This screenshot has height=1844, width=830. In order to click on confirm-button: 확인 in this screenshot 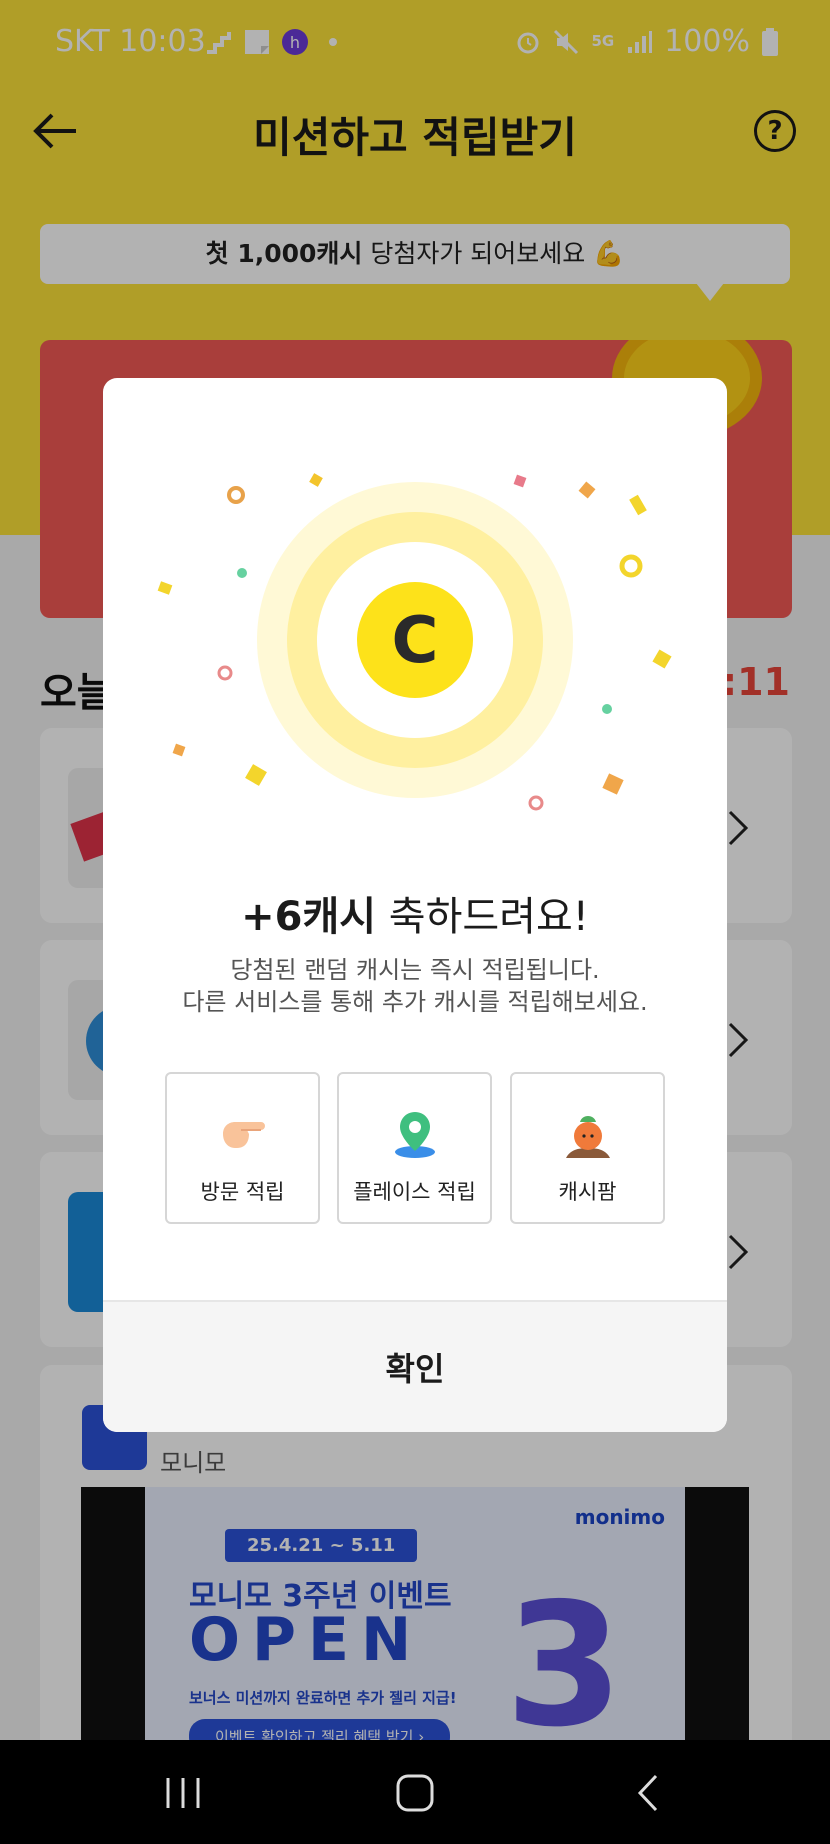, I will do `click(415, 1367)`.